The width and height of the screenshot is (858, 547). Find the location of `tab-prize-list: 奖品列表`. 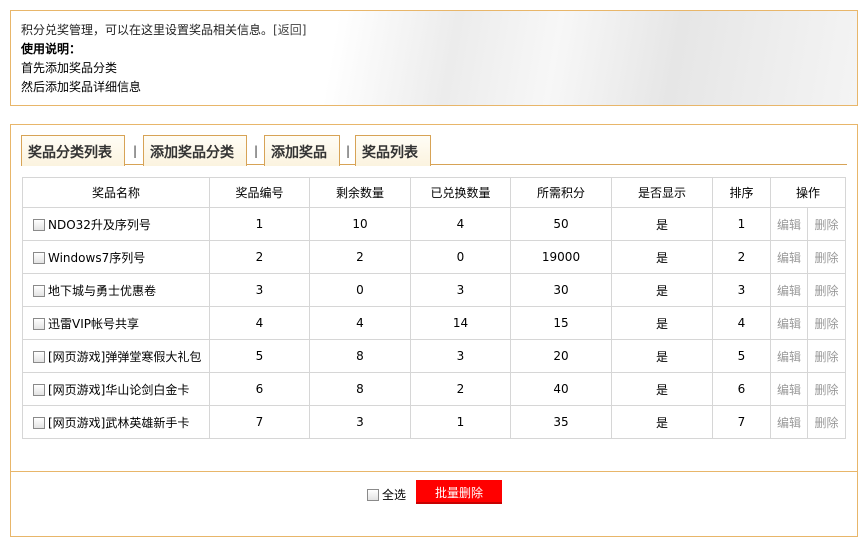

tab-prize-list: 奖品列表 is located at coordinates (393, 150).